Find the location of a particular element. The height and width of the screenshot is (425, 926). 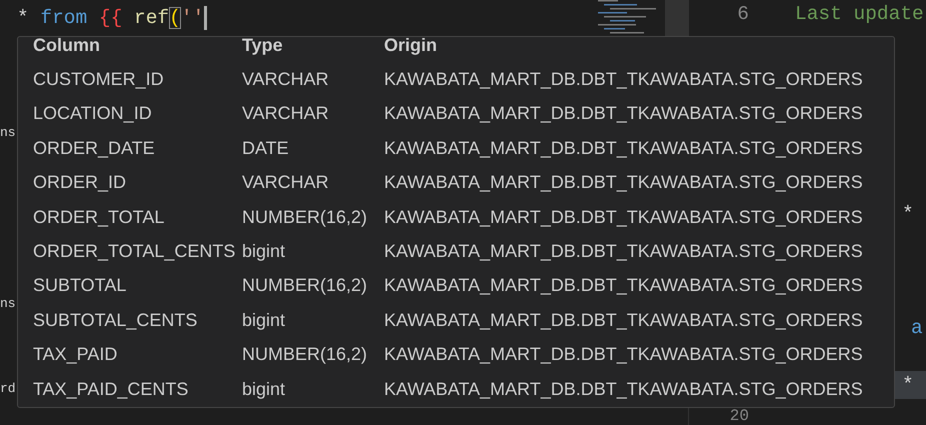

code-text: a is located at coordinates (917, 327).